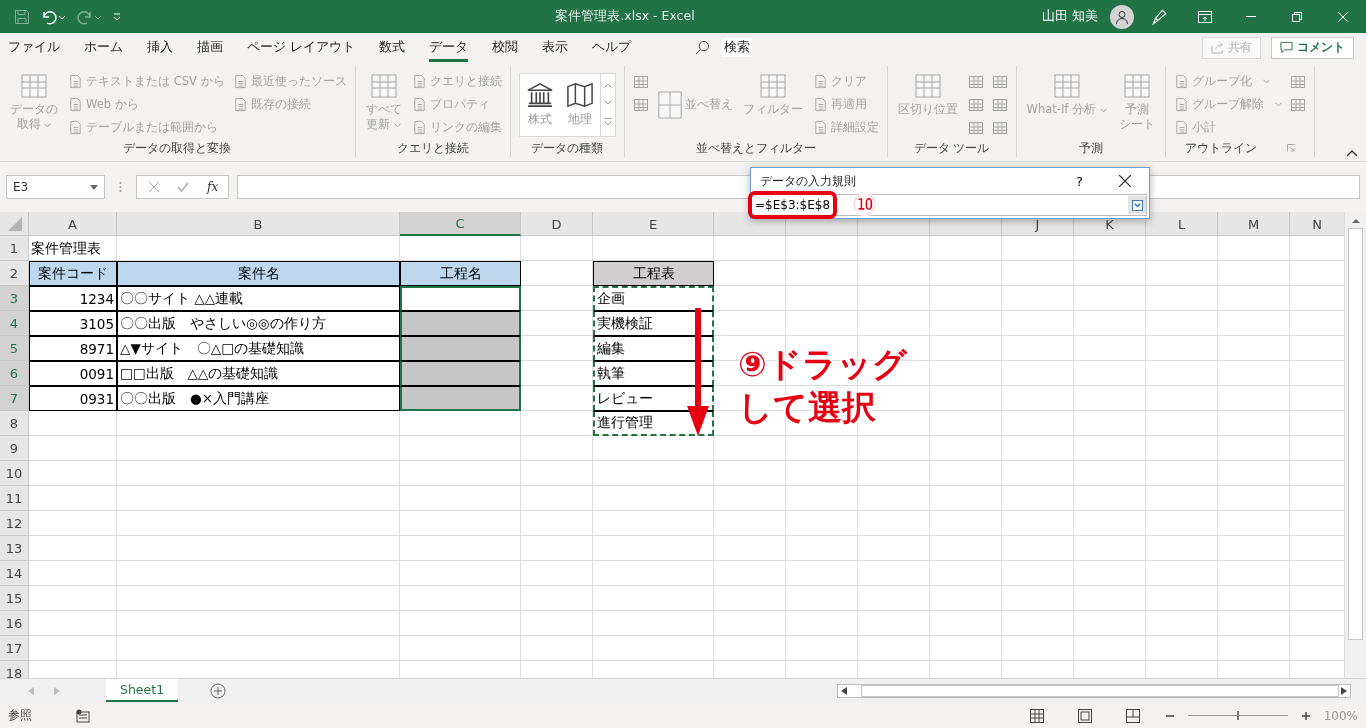 This screenshot has width=1366, height=728. What do you see at coordinates (66, 248) in the screenshot?
I see `table-cell-text: 案件管理表` at bounding box center [66, 248].